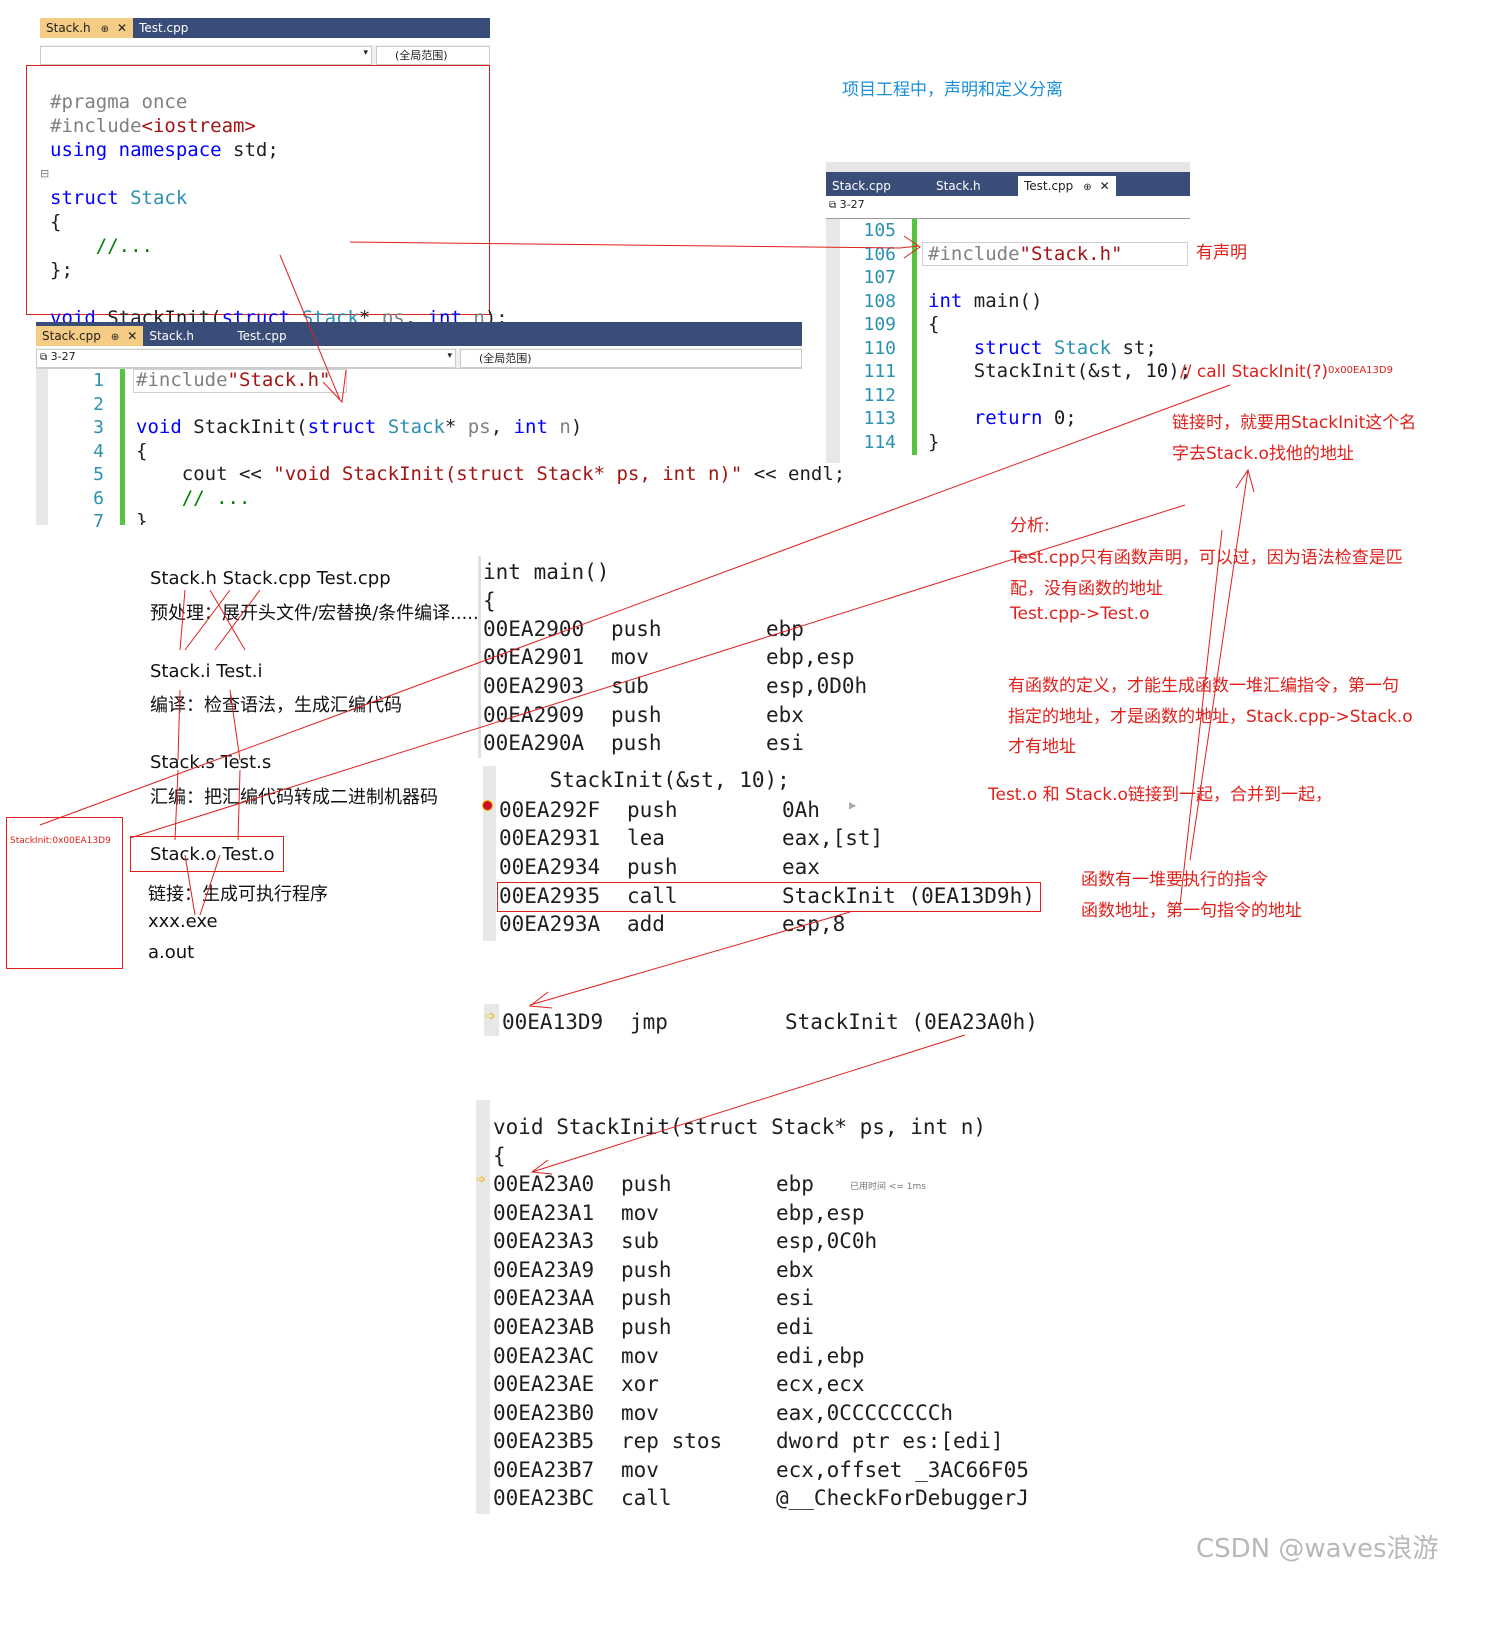 The width and height of the screenshot is (1510, 1649). Describe the element at coordinates (865, 1413) in the screenshot. I see `disasm-arg: eax,0CCCCCCCCh` at that location.